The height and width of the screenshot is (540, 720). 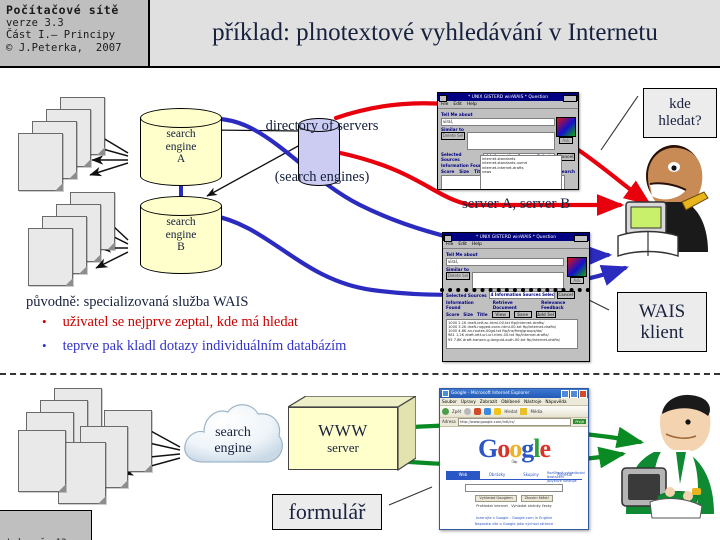 I want to click on google-logo: Google Česky, so click(x=514, y=445).